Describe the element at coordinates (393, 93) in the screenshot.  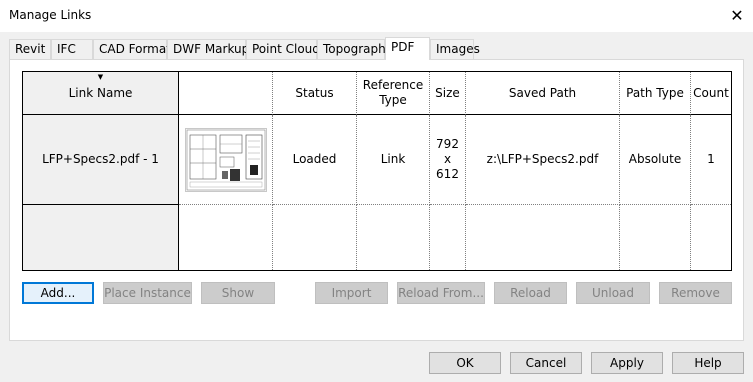
I see `column-header-reference-type: Reference Type` at that location.